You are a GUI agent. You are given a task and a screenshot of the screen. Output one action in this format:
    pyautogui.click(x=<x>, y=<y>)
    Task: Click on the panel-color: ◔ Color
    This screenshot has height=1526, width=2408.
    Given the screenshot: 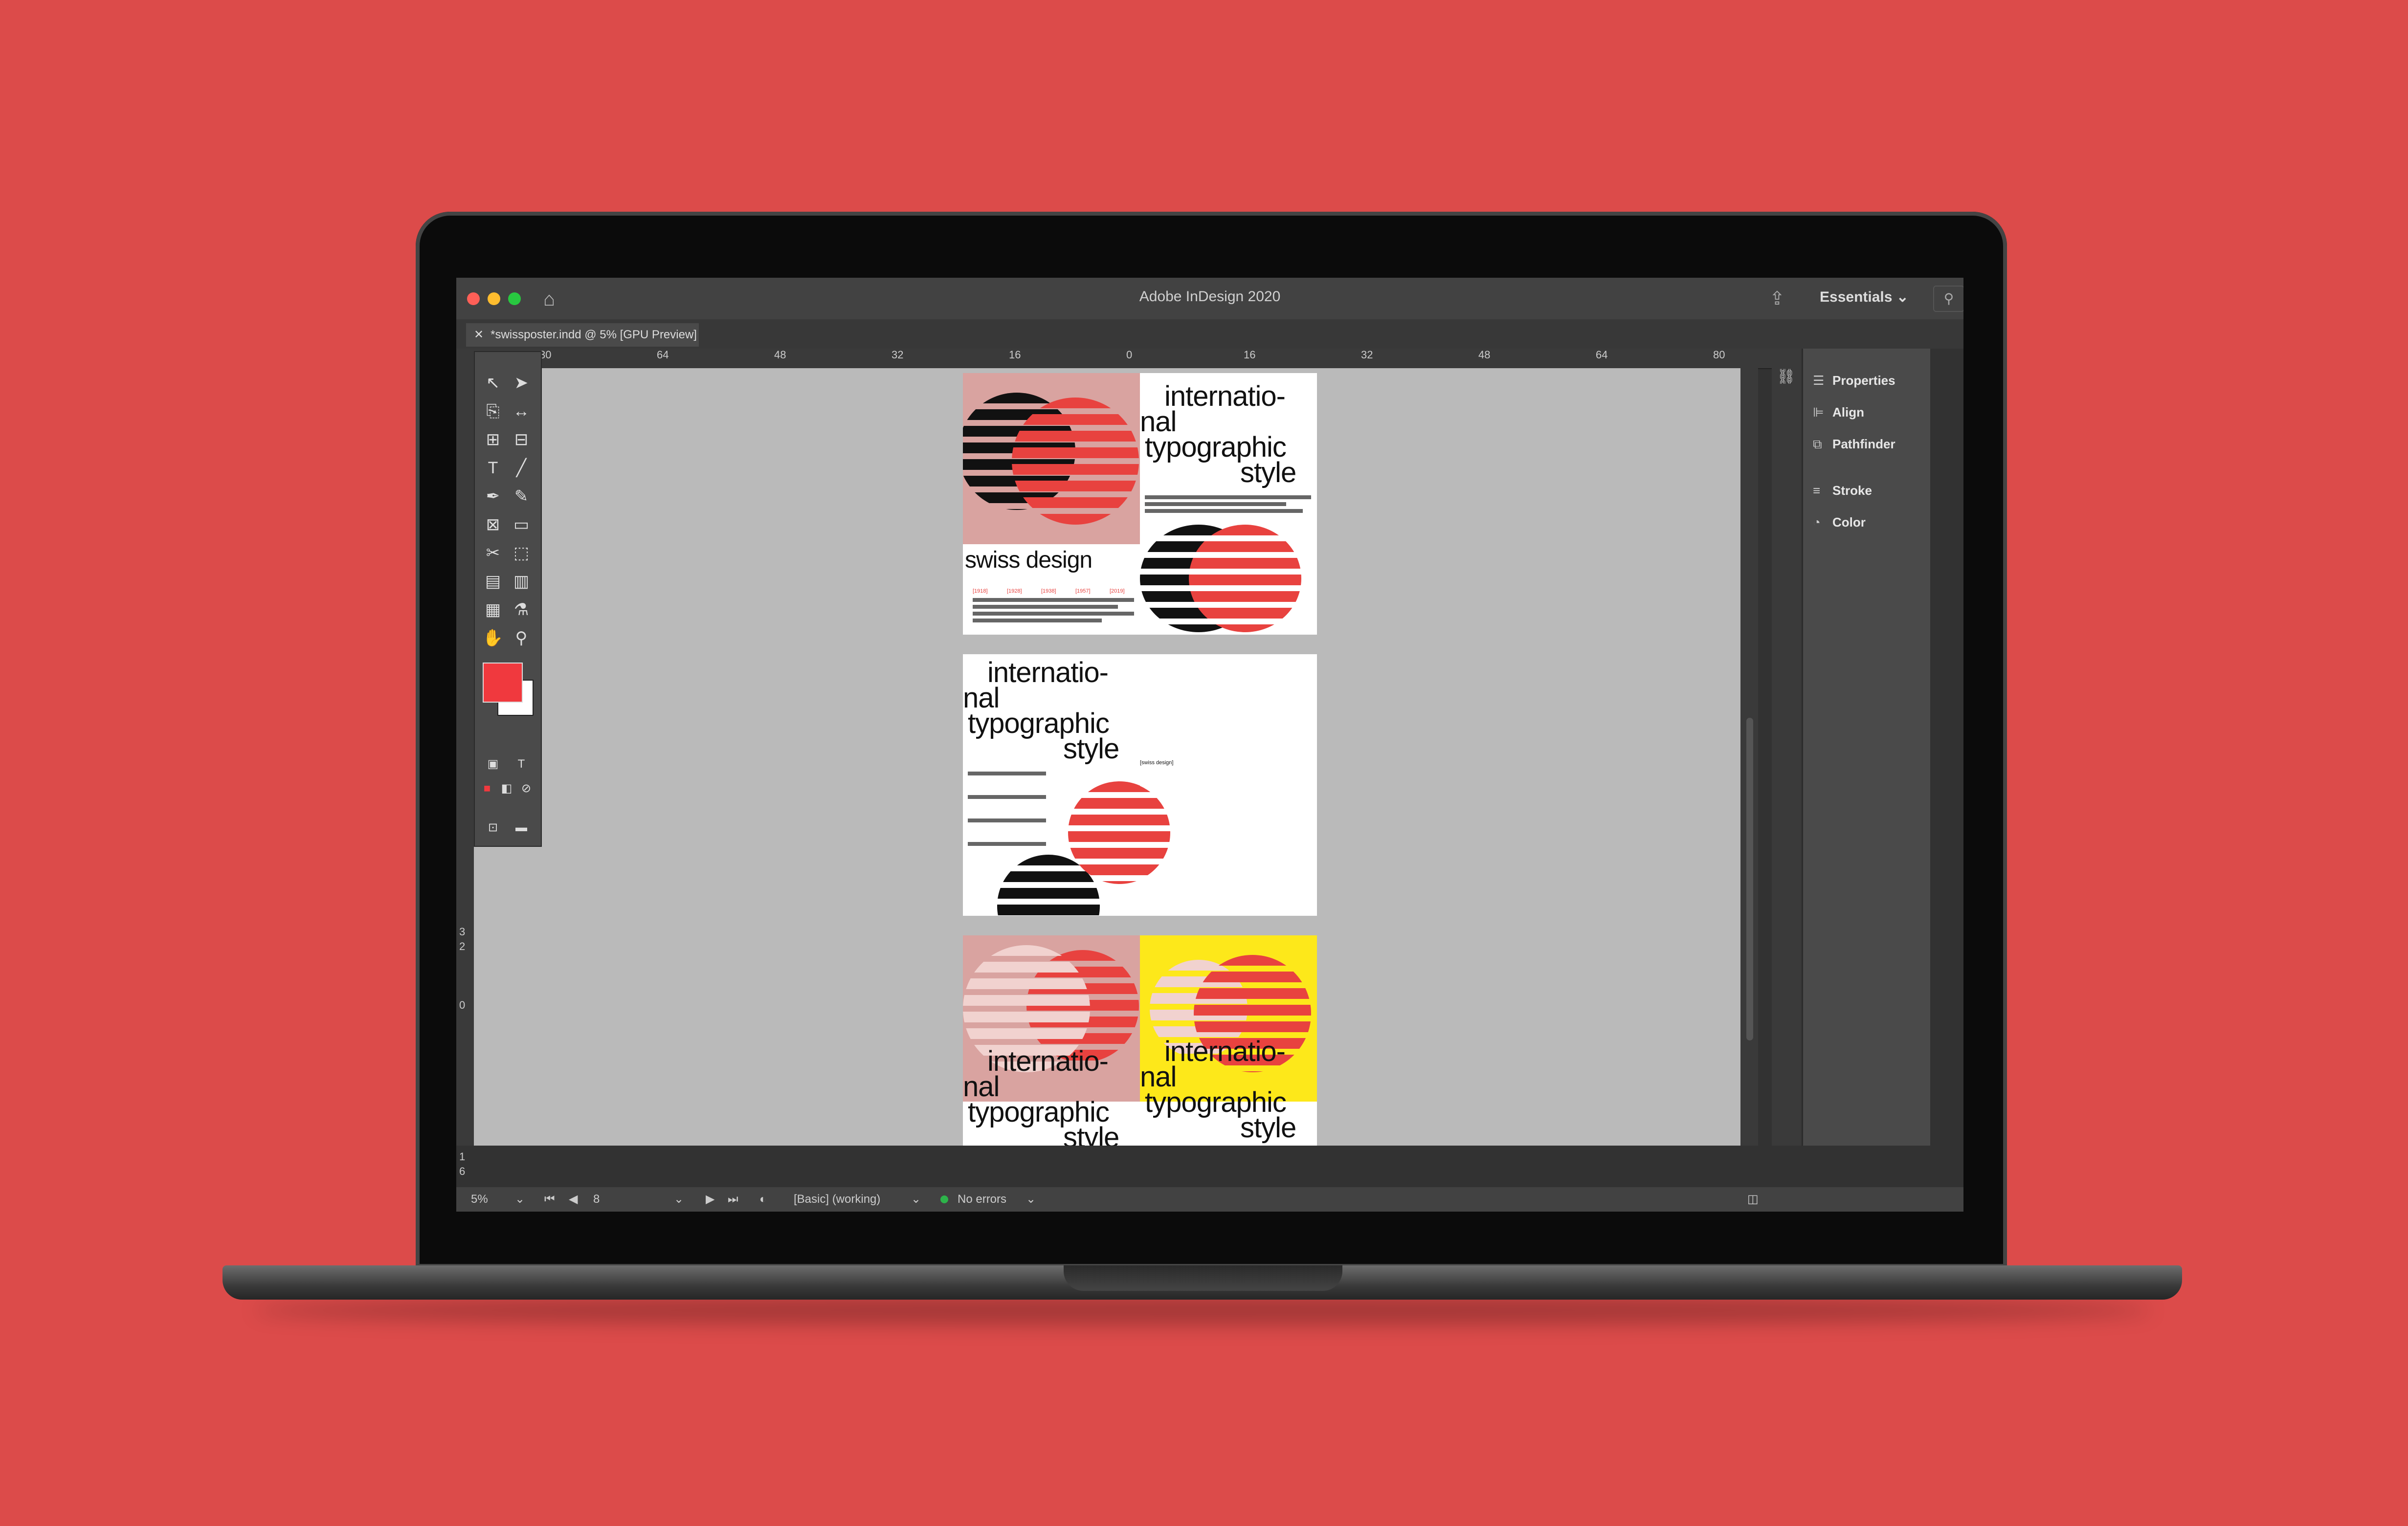 What is the action you would take?
    pyautogui.click(x=1839, y=522)
    